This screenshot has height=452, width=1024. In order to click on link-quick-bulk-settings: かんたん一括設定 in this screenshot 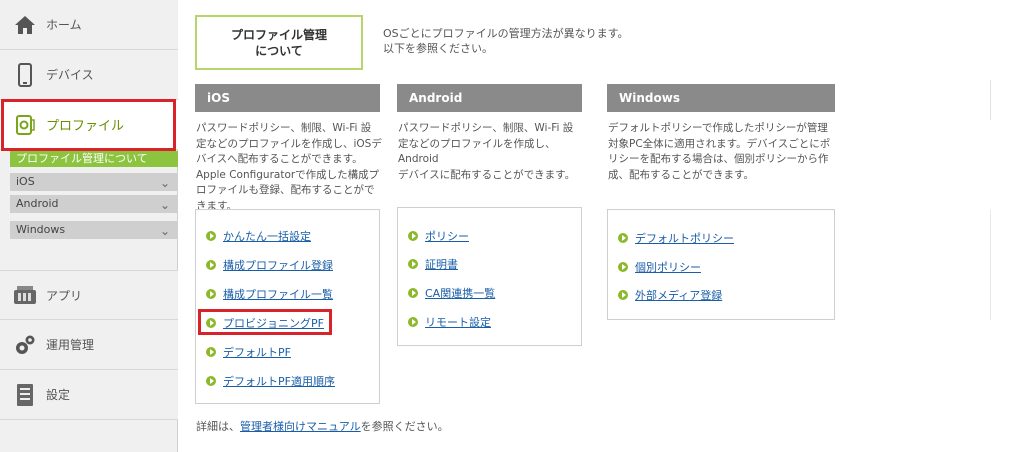, I will do `click(258, 236)`.